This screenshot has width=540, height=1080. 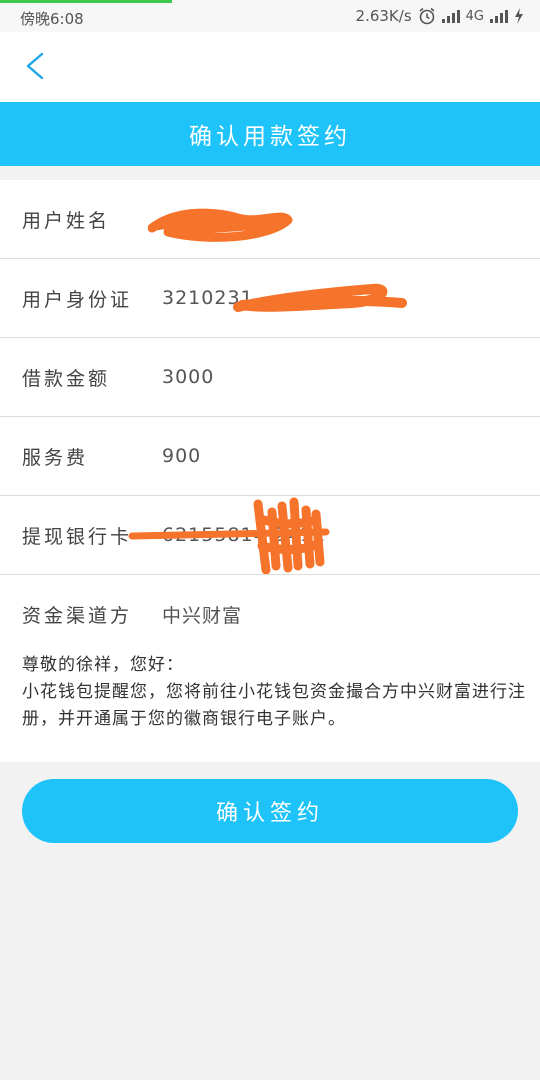 What do you see at coordinates (383, 16) in the screenshot?
I see `net-speed: 2.63K/s` at bounding box center [383, 16].